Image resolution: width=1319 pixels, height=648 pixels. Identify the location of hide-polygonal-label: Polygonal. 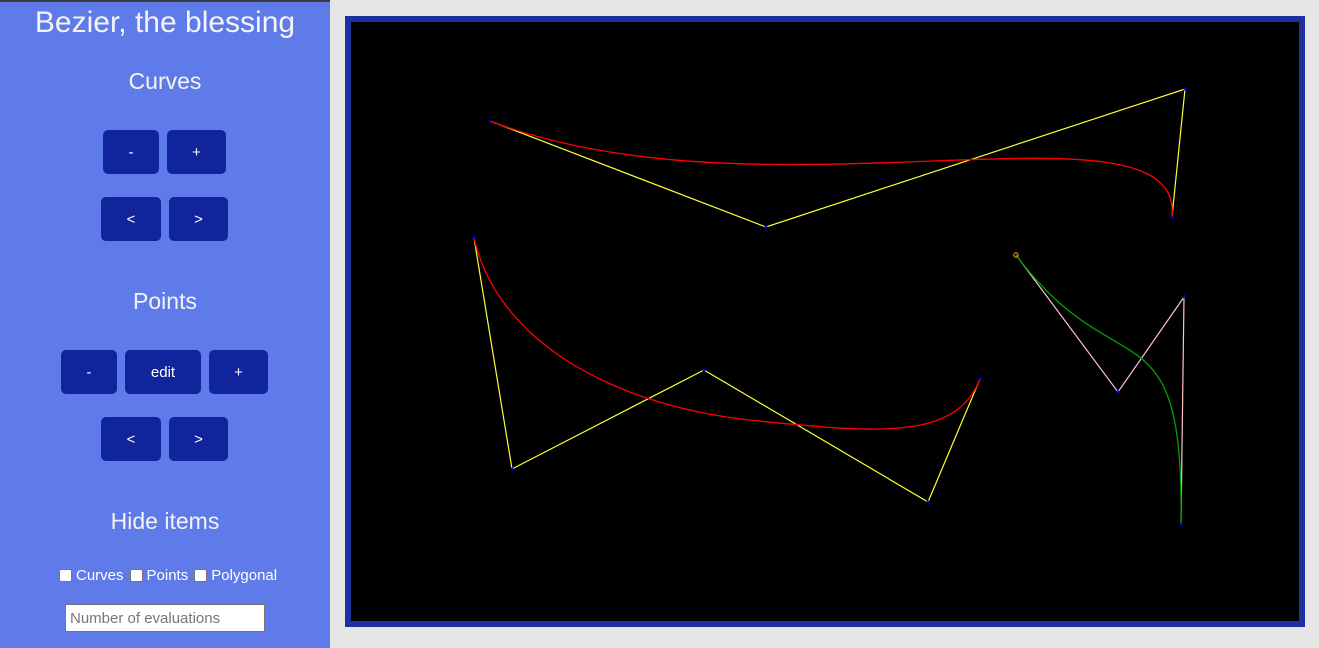
(244, 575).